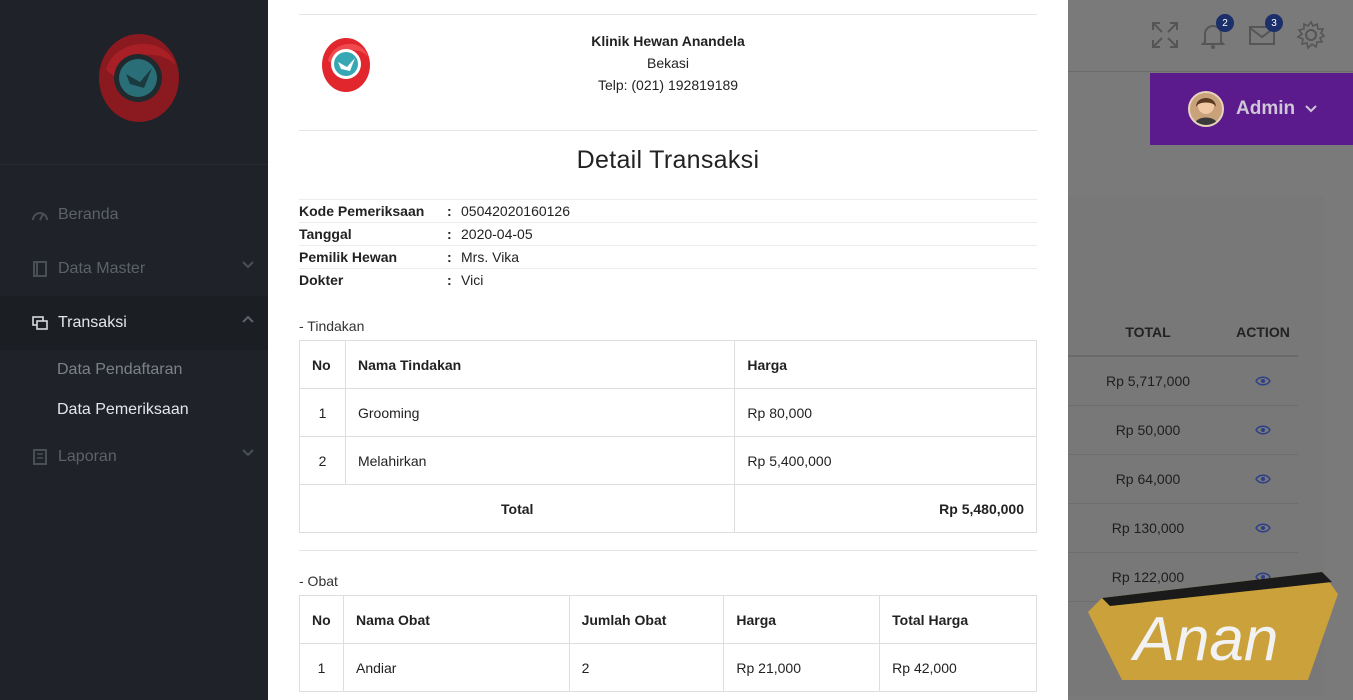  What do you see at coordinates (325, 234) in the screenshot?
I see `info-label: Tanggal` at bounding box center [325, 234].